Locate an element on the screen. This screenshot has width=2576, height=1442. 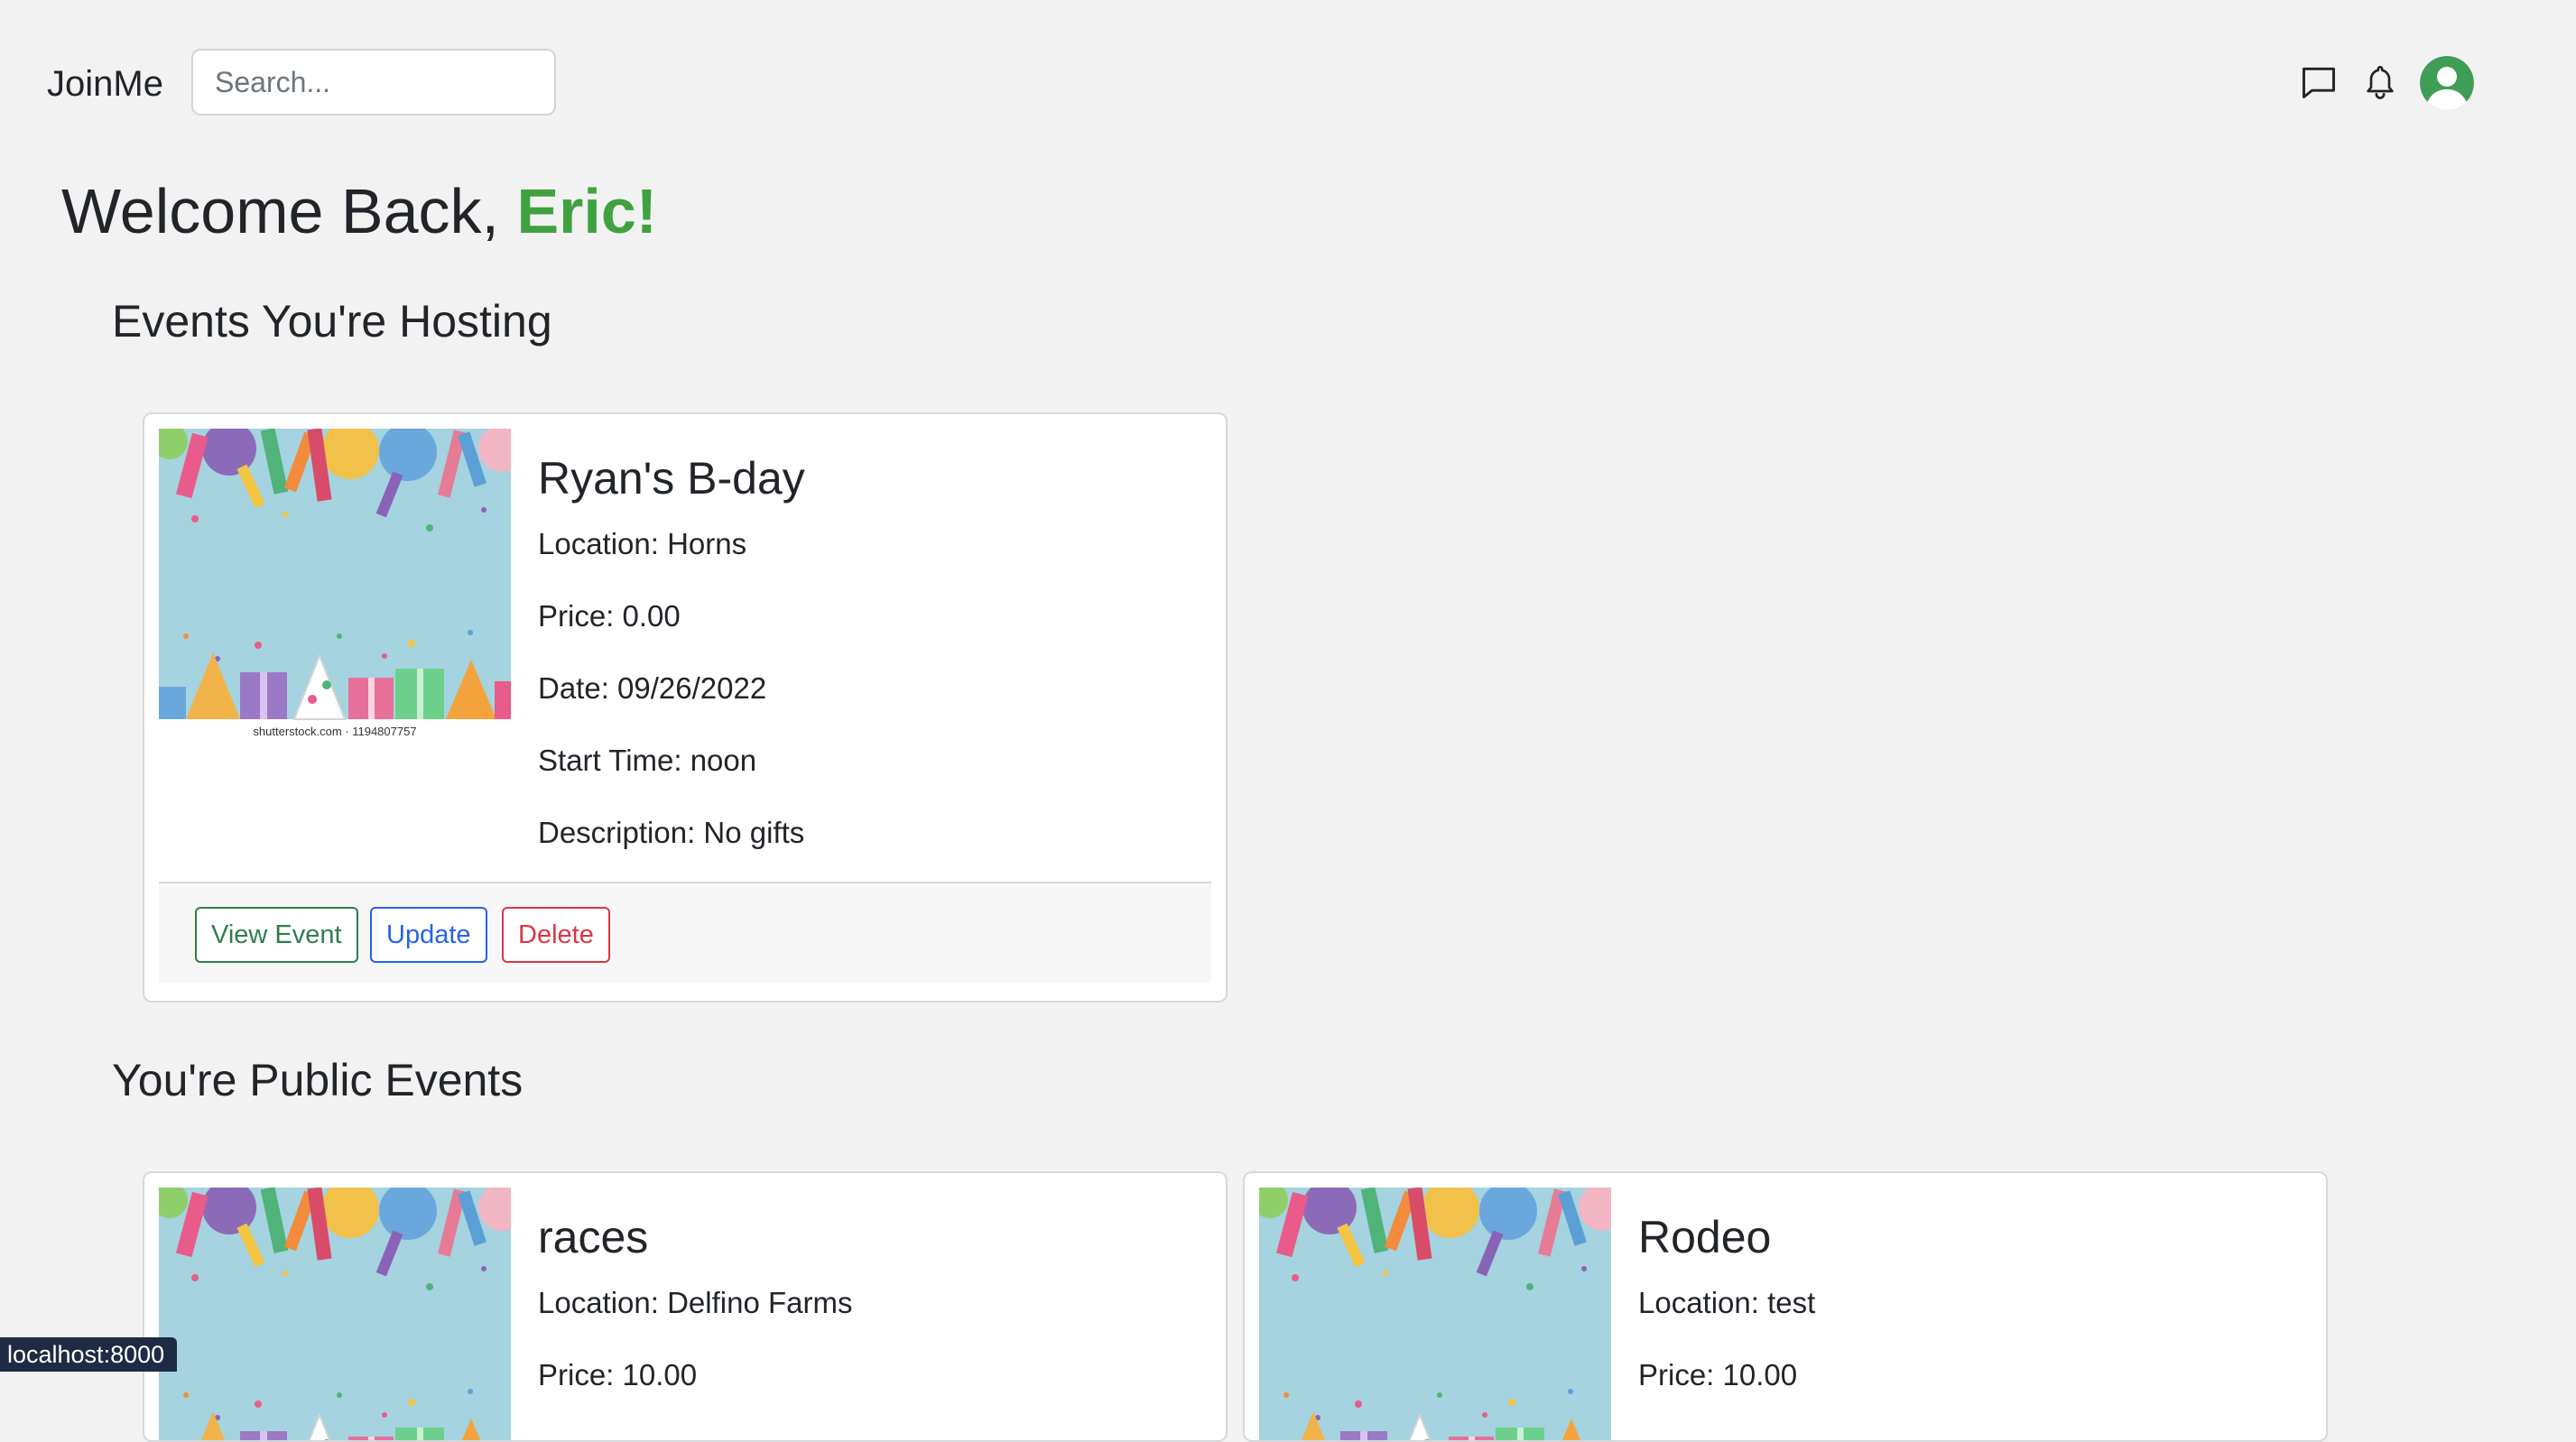
search-input is located at coordinates (373, 82).